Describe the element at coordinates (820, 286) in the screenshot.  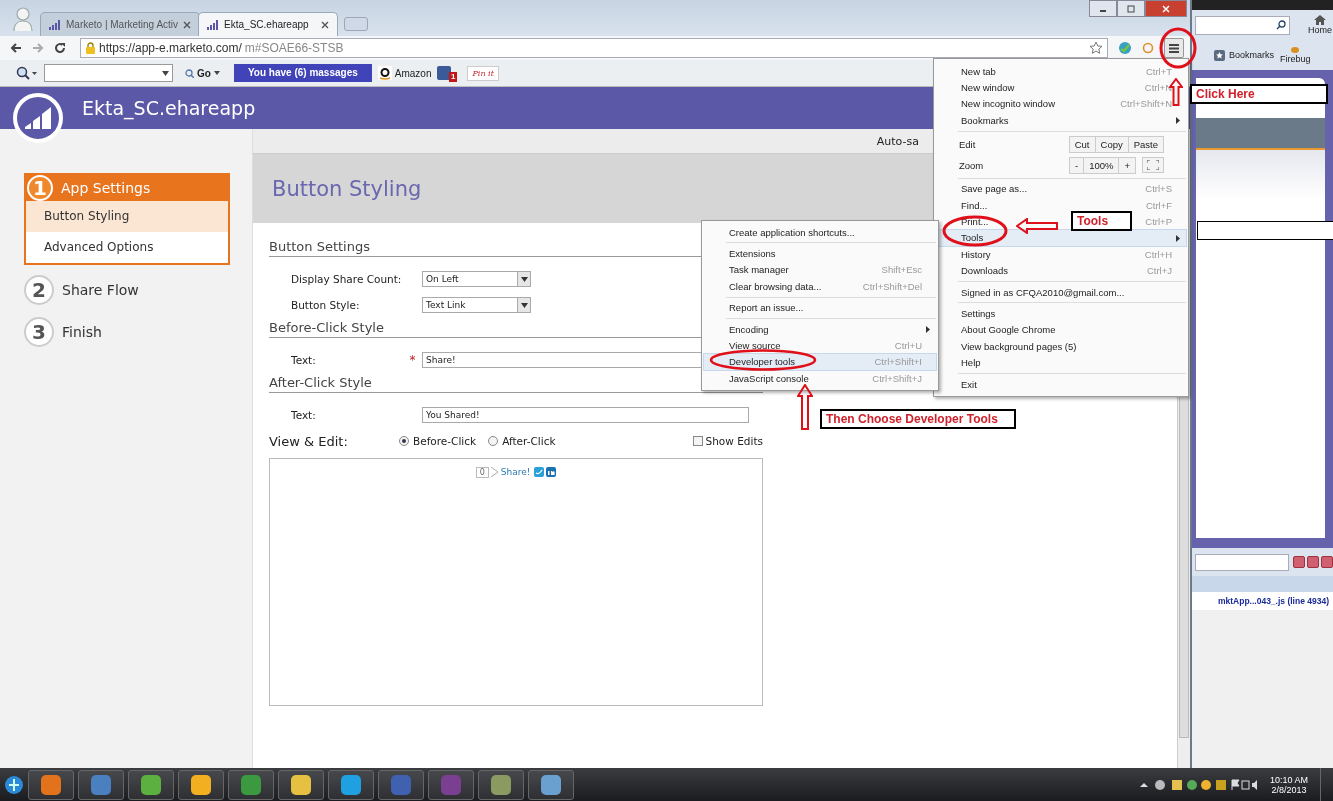
I see `menu-item: Clear browsing data... Ctrl+Shift+Del` at that location.